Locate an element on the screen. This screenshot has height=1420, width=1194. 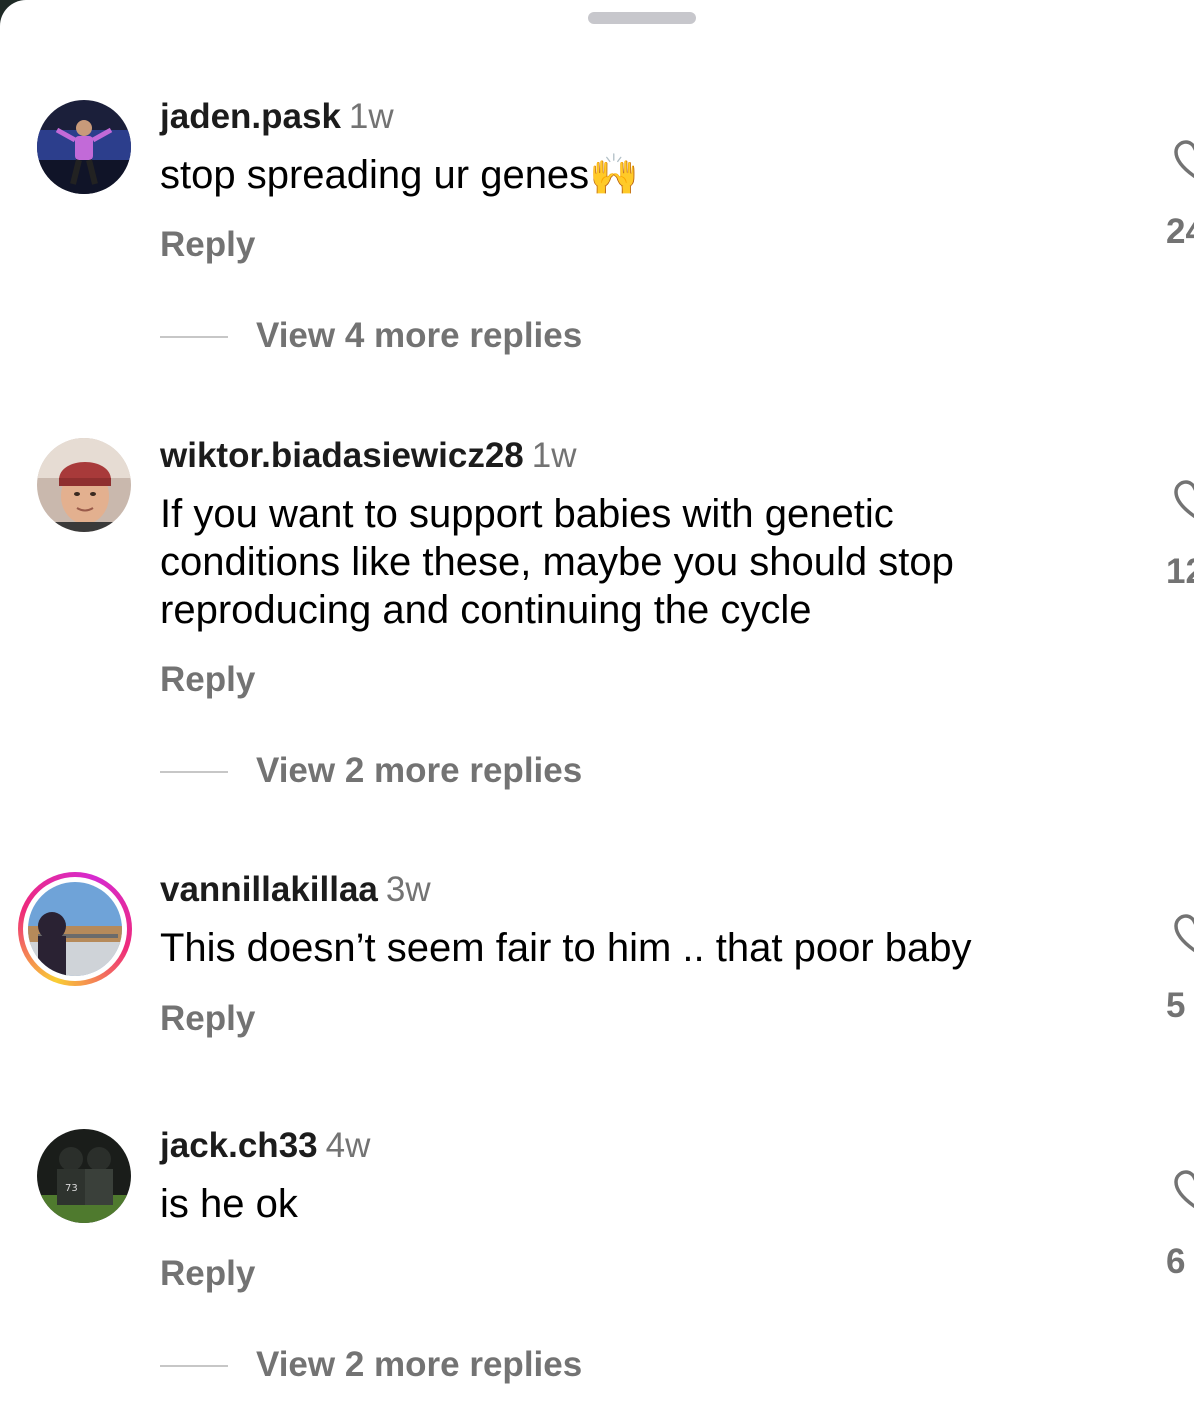
view-more-replies-label: View 4 more replies is located at coordinates (419, 335).